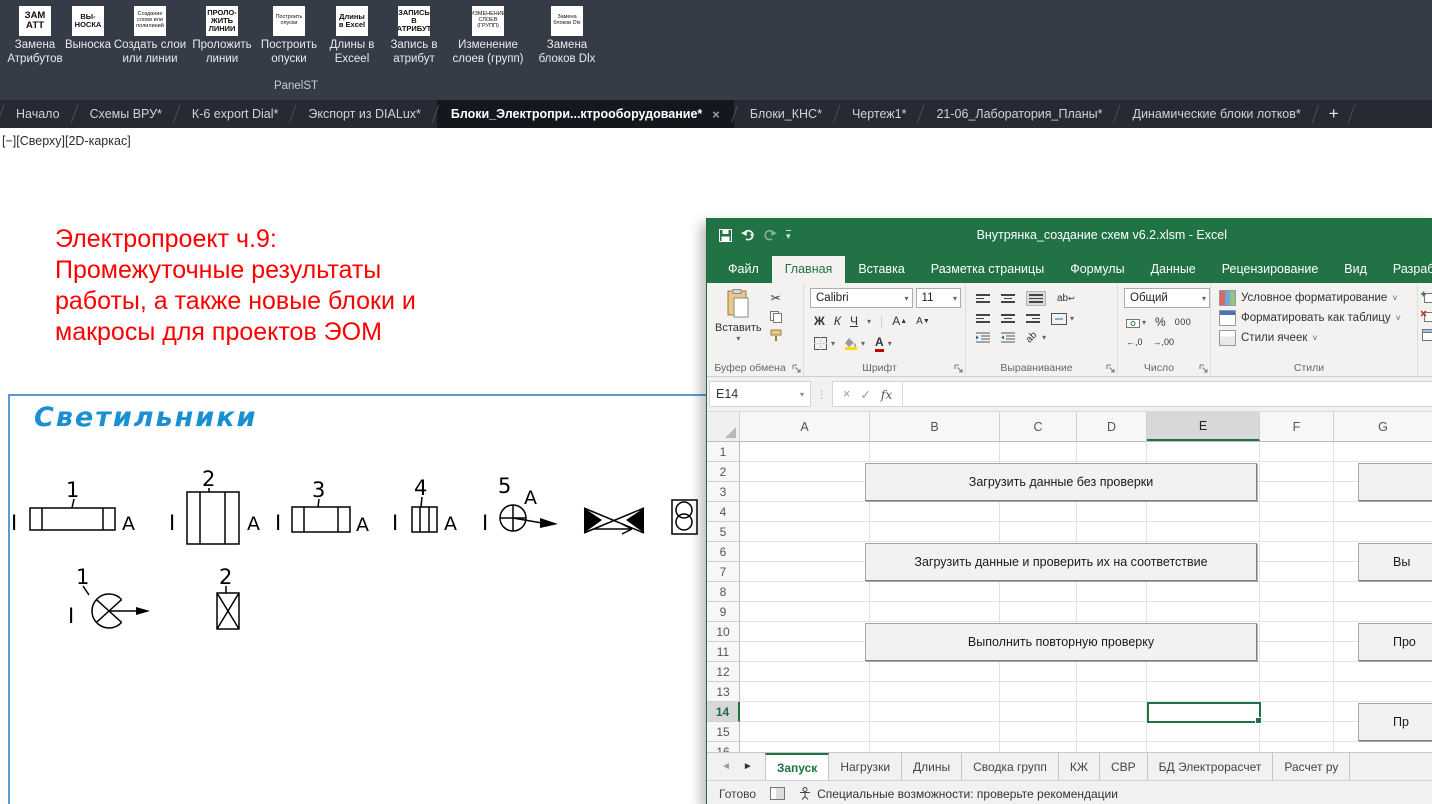 This screenshot has height=804, width=1432. I want to click on double-circle-symbol, so click(684, 517).